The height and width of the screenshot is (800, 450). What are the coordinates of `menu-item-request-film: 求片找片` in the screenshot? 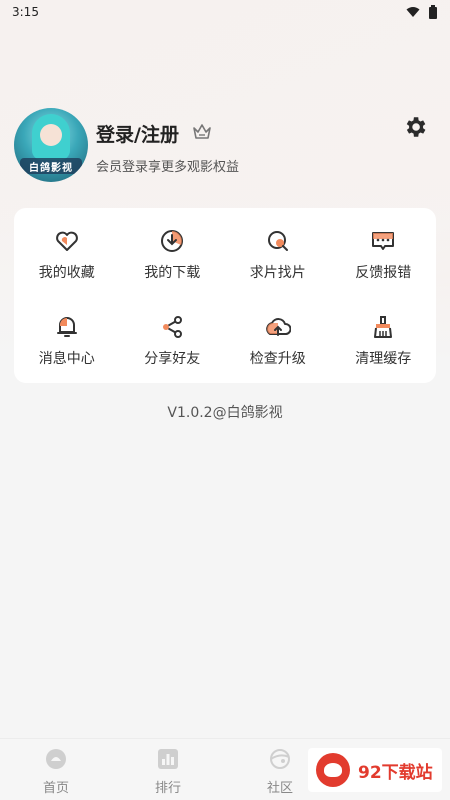 It's located at (278, 255).